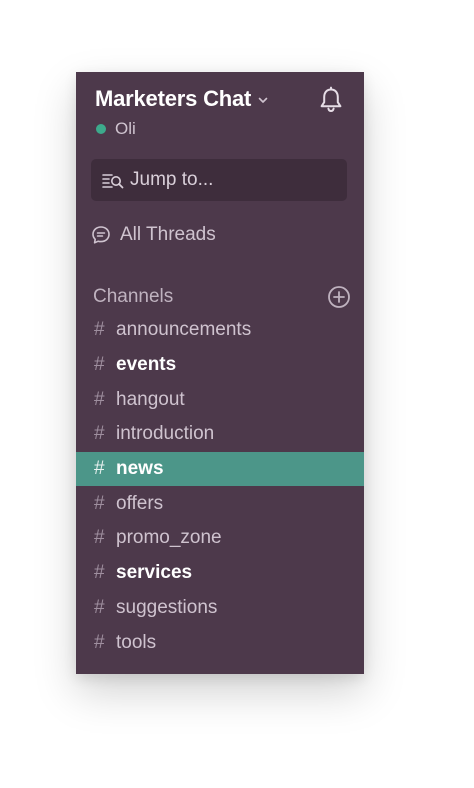  I want to click on channel-name: tools, so click(136, 642).